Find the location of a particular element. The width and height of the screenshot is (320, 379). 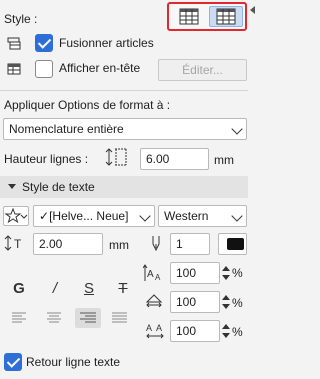

text-size-input: 2.00 is located at coordinates (68, 244).